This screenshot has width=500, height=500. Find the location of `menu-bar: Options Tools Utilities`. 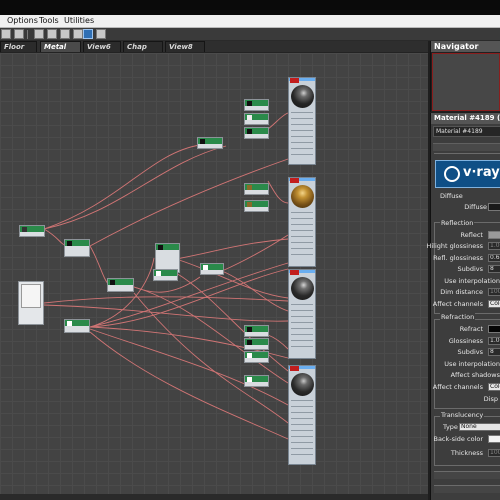

menu-bar: Options Tools Utilities is located at coordinates (250, 21).